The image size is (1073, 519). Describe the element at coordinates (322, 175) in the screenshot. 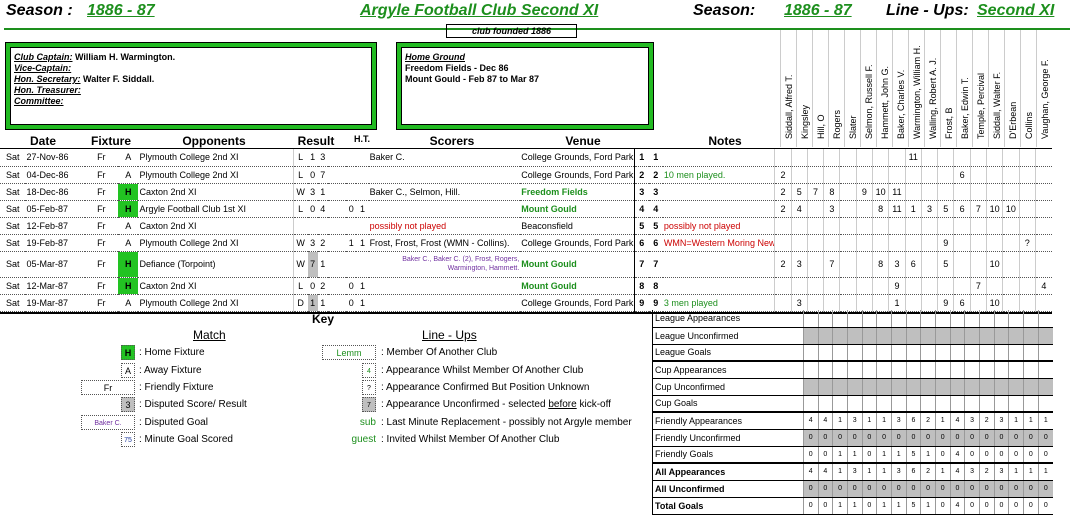

I see `fixture-a: 7` at that location.